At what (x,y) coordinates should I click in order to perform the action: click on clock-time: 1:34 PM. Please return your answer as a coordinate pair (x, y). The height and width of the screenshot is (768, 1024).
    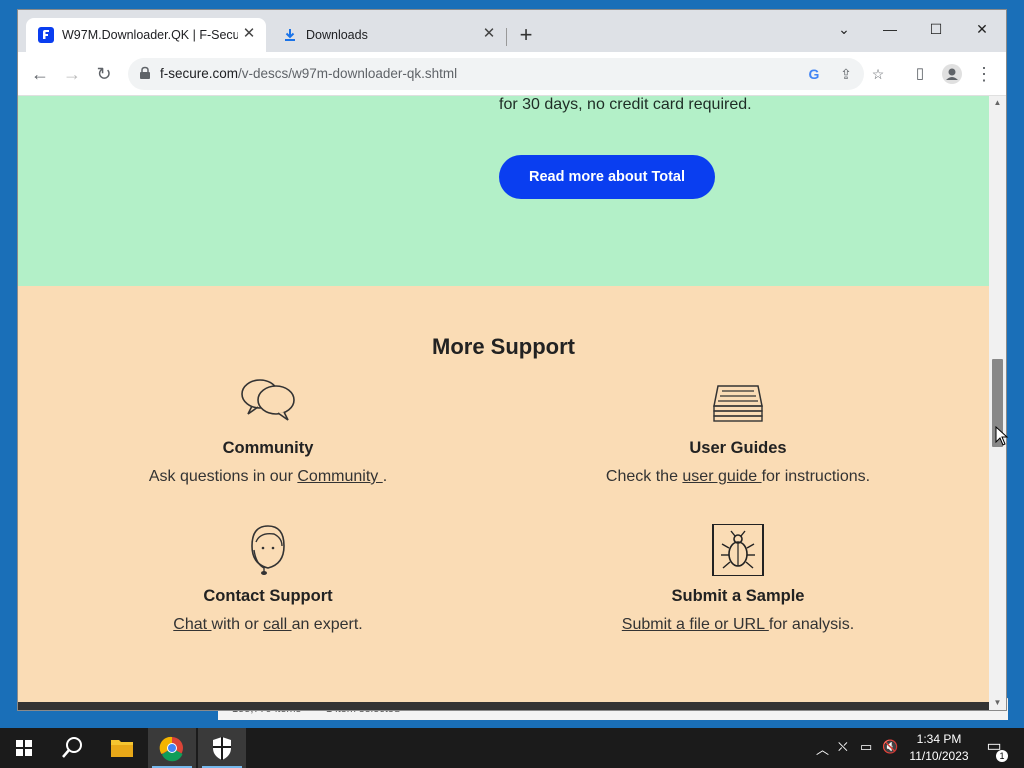
    Looking at the image, I should click on (939, 739).